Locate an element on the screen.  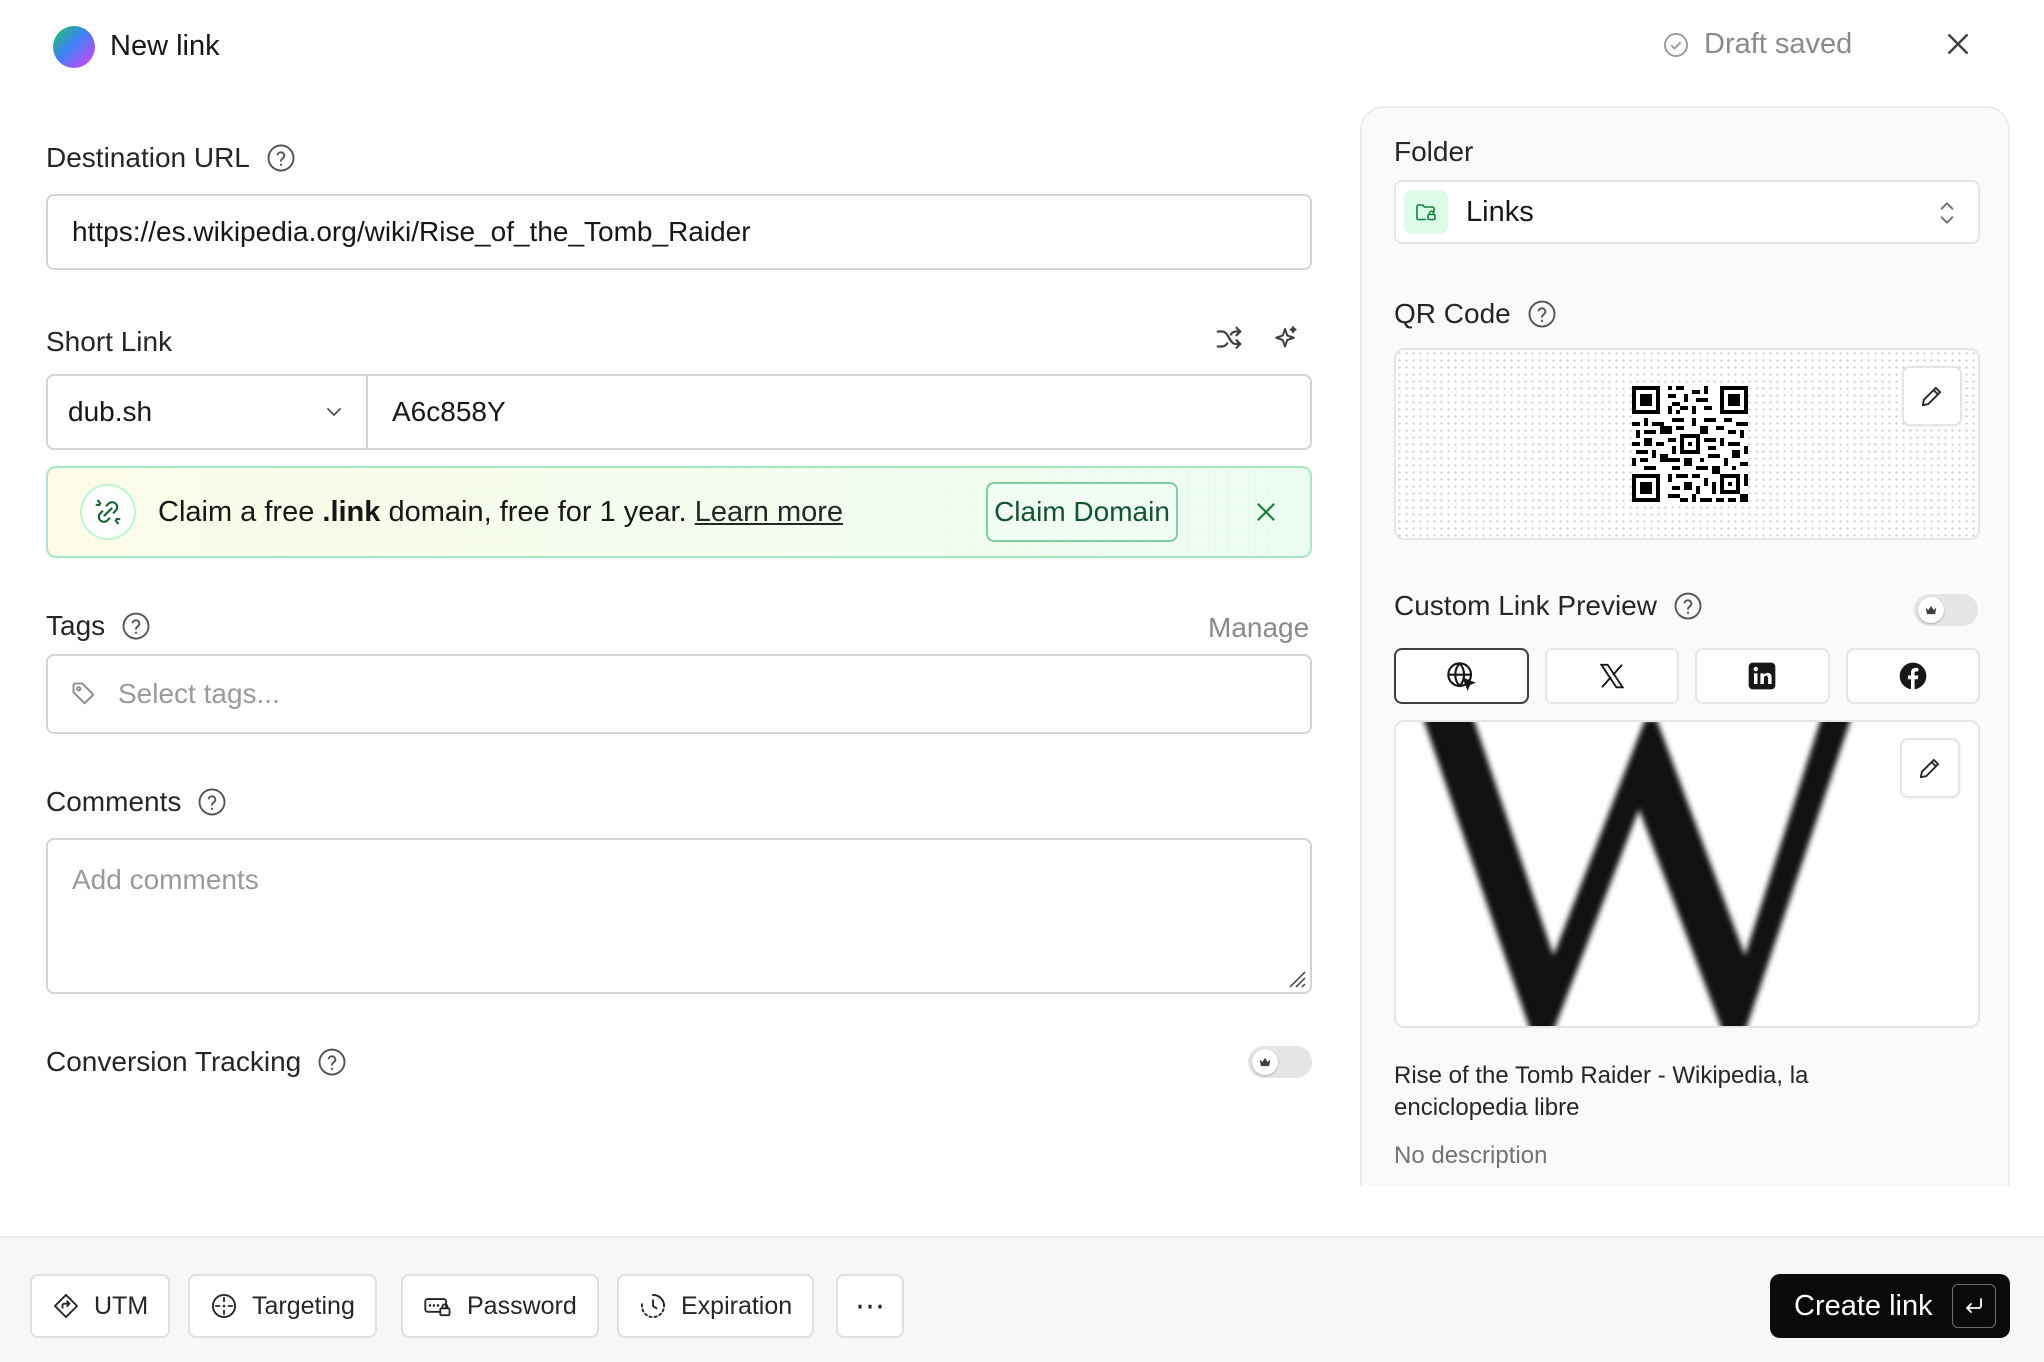
short-link-label: Short Link is located at coordinates (109, 342).